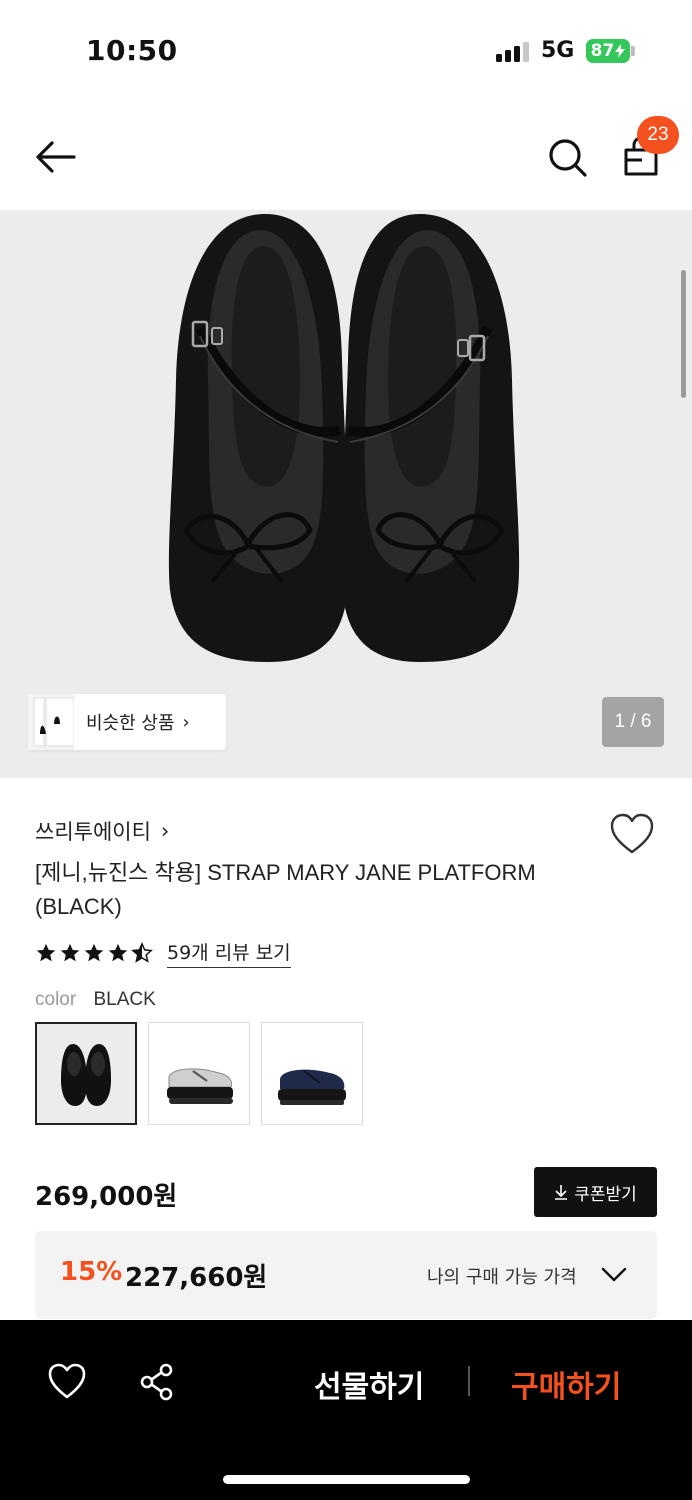  What do you see at coordinates (614, 1274) in the screenshot?
I see `chevron-down-icon` at bounding box center [614, 1274].